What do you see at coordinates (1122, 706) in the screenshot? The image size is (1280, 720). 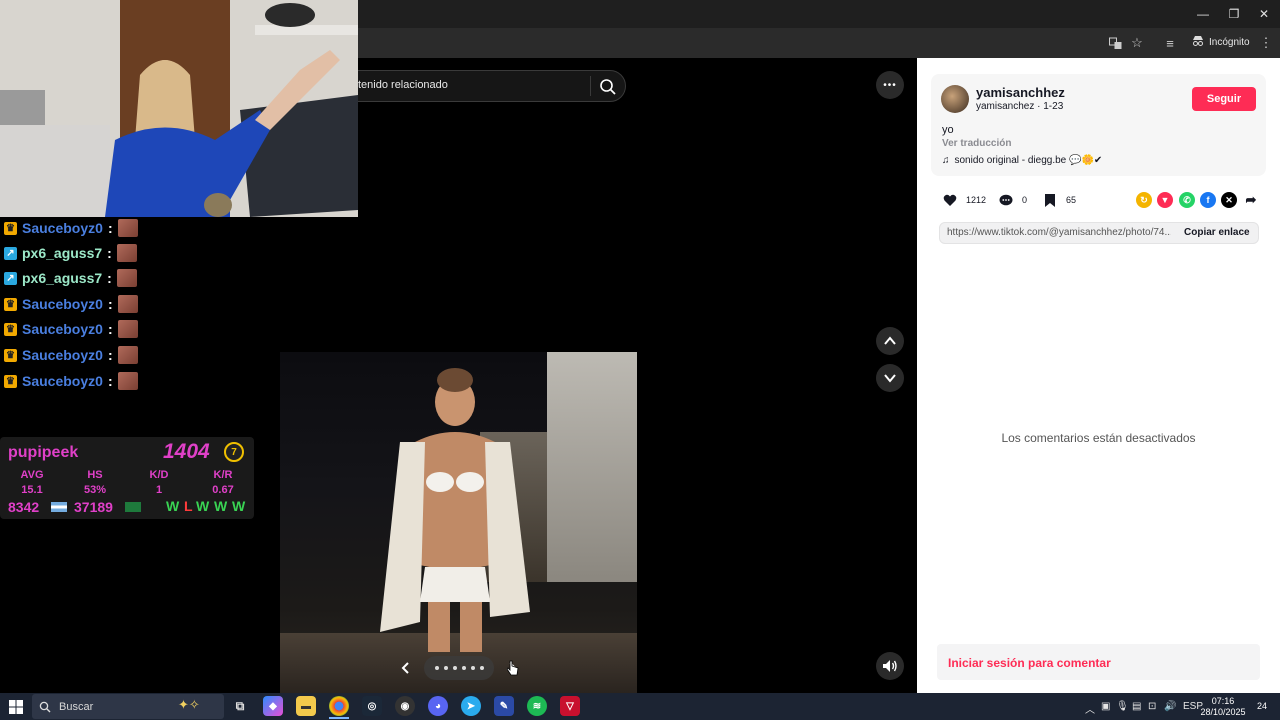 I see `microphone-icon: 🎙` at bounding box center [1122, 706].